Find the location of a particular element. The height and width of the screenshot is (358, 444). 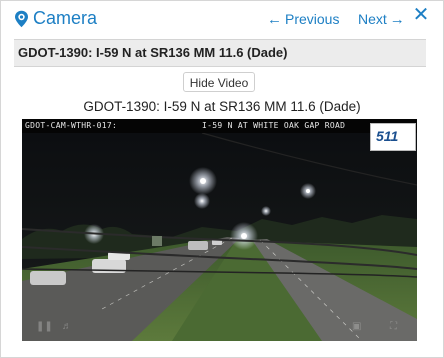

next-label: Next is located at coordinates (372, 19).